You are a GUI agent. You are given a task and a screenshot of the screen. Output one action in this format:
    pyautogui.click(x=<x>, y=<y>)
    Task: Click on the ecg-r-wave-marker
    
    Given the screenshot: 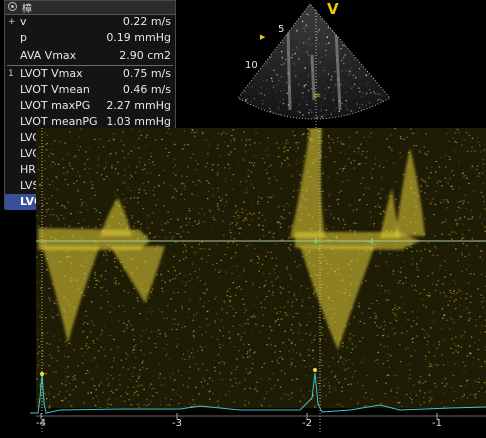 What is the action you would take?
    pyautogui.click(x=315, y=370)
    